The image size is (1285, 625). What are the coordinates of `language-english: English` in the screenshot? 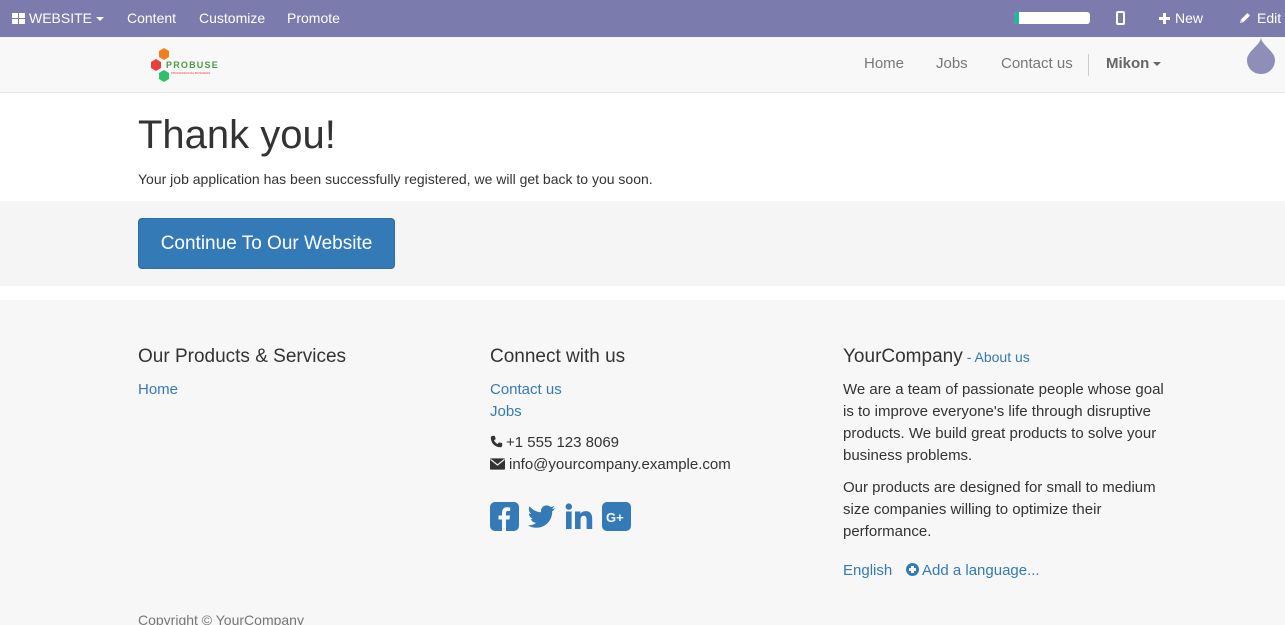 It's located at (867, 570).